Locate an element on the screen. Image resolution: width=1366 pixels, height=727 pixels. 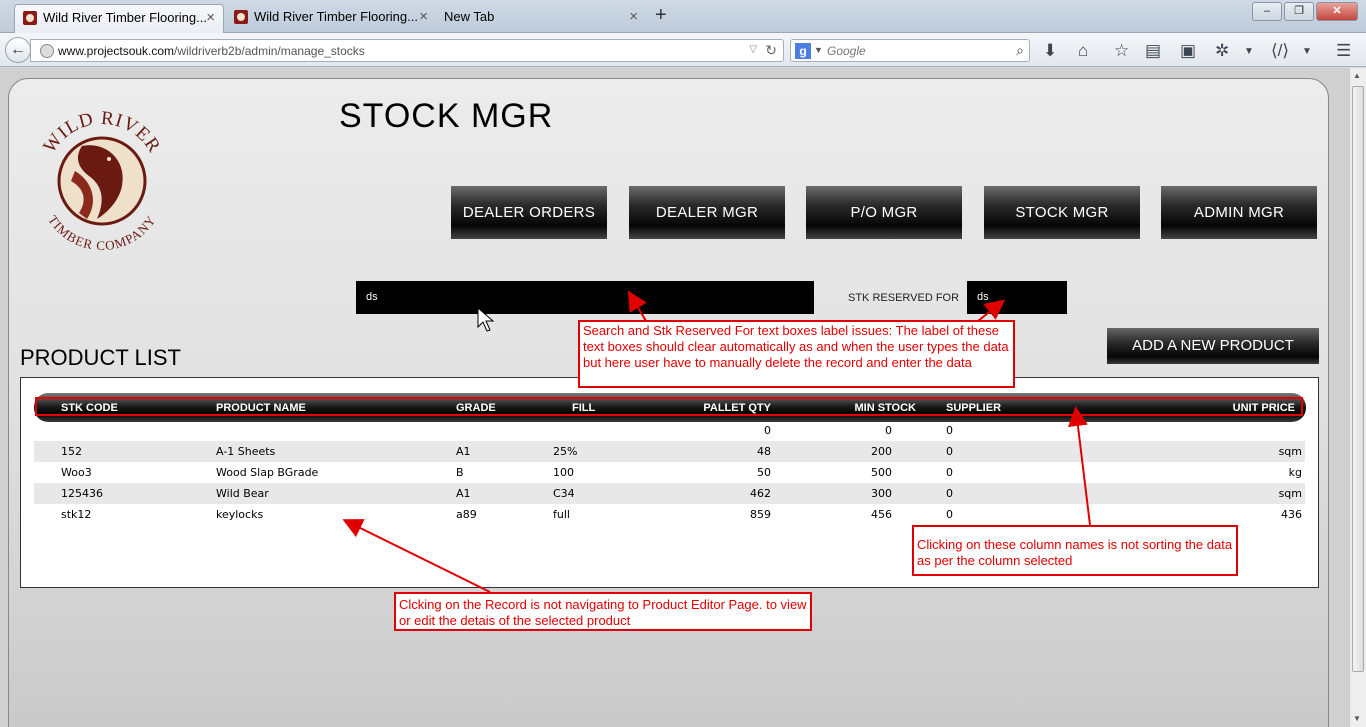
column-header-min-stock: MIN STOCK is located at coordinates (885, 408).